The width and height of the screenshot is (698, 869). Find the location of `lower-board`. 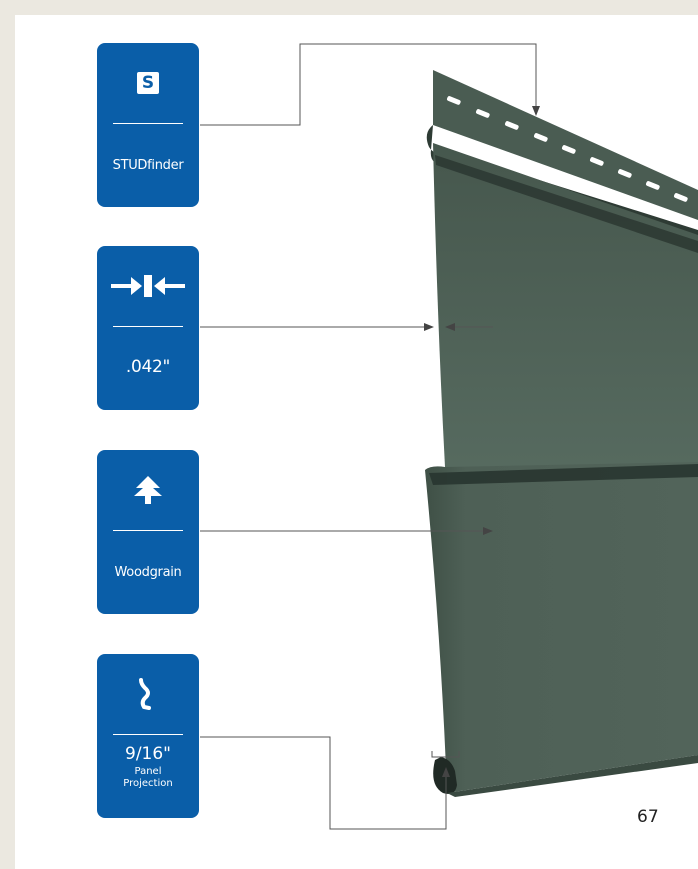

lower-board is located at coordinates (561, 627).